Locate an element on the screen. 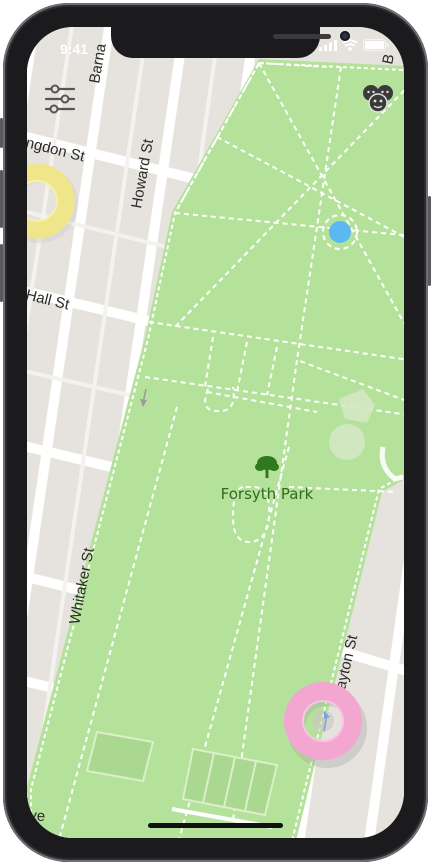 This screenshot has width=431, height=865. filter-button is located at coordinates (60, 99).